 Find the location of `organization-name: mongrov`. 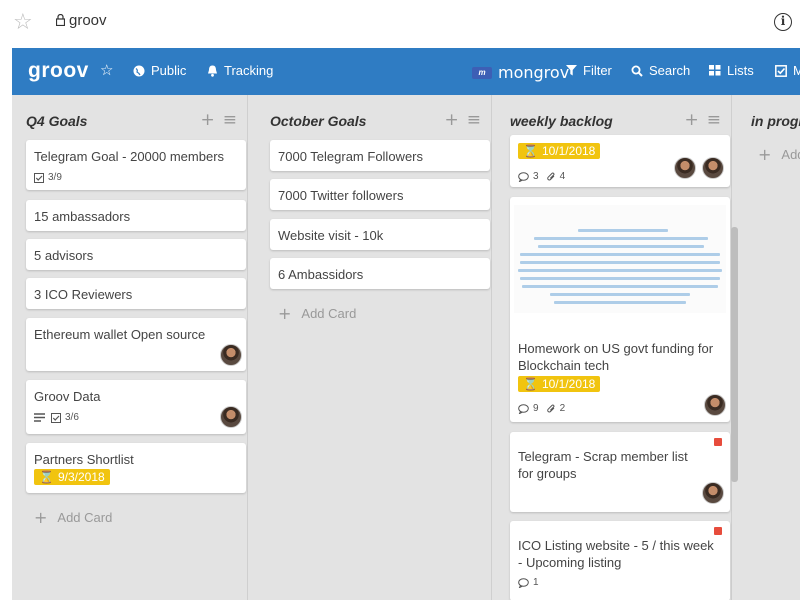

organization-name: mongrov is located at coordinates (534, 72).